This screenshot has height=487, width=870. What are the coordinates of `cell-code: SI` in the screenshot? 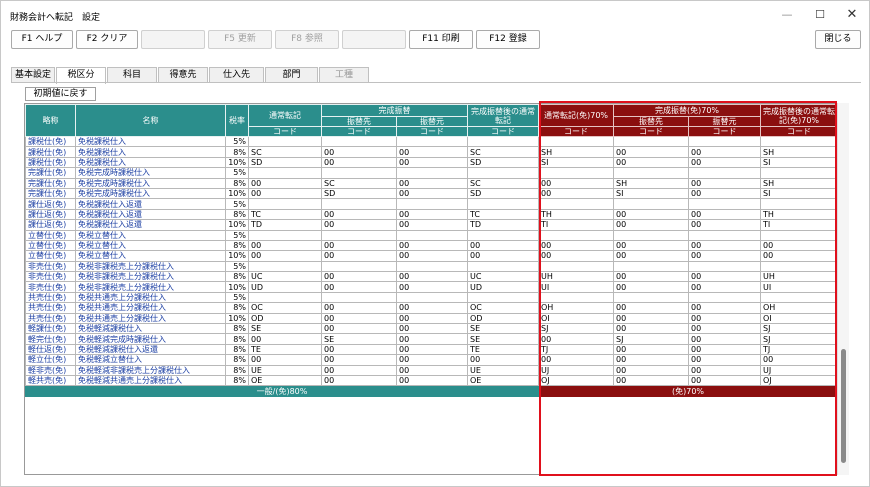 It's located at (651, 193).